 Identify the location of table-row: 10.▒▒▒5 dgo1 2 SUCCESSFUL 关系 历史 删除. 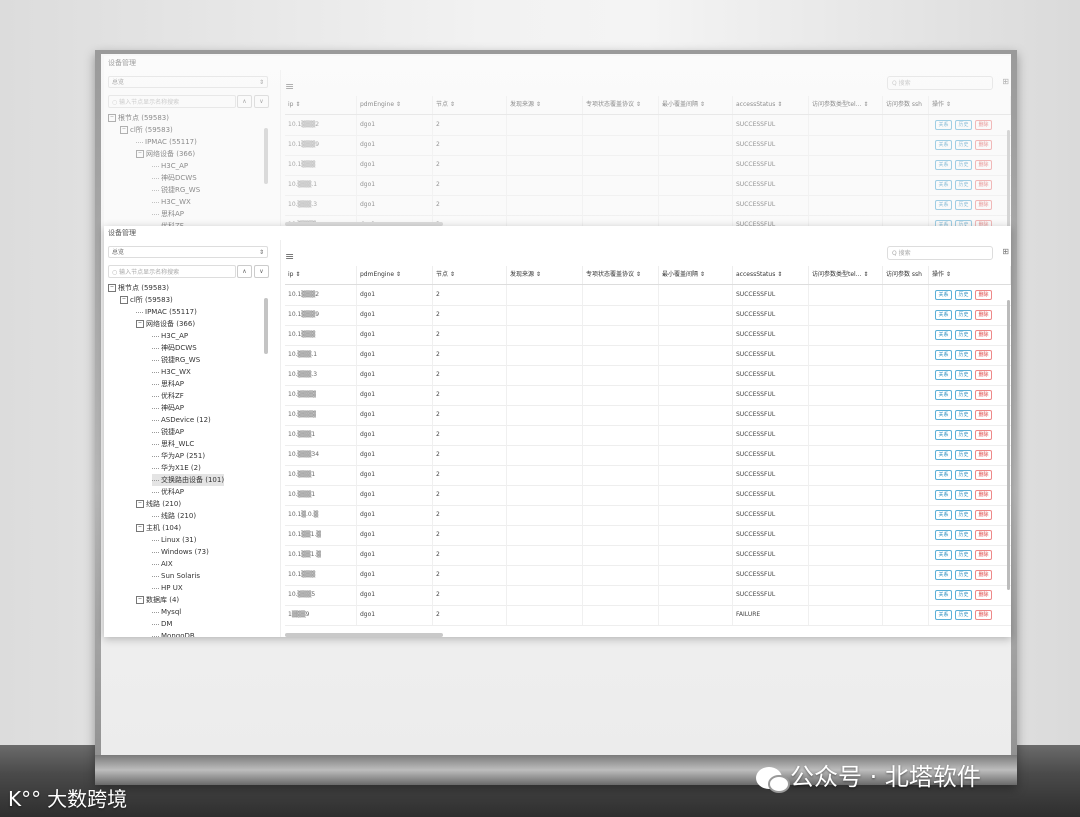
(648, 595).